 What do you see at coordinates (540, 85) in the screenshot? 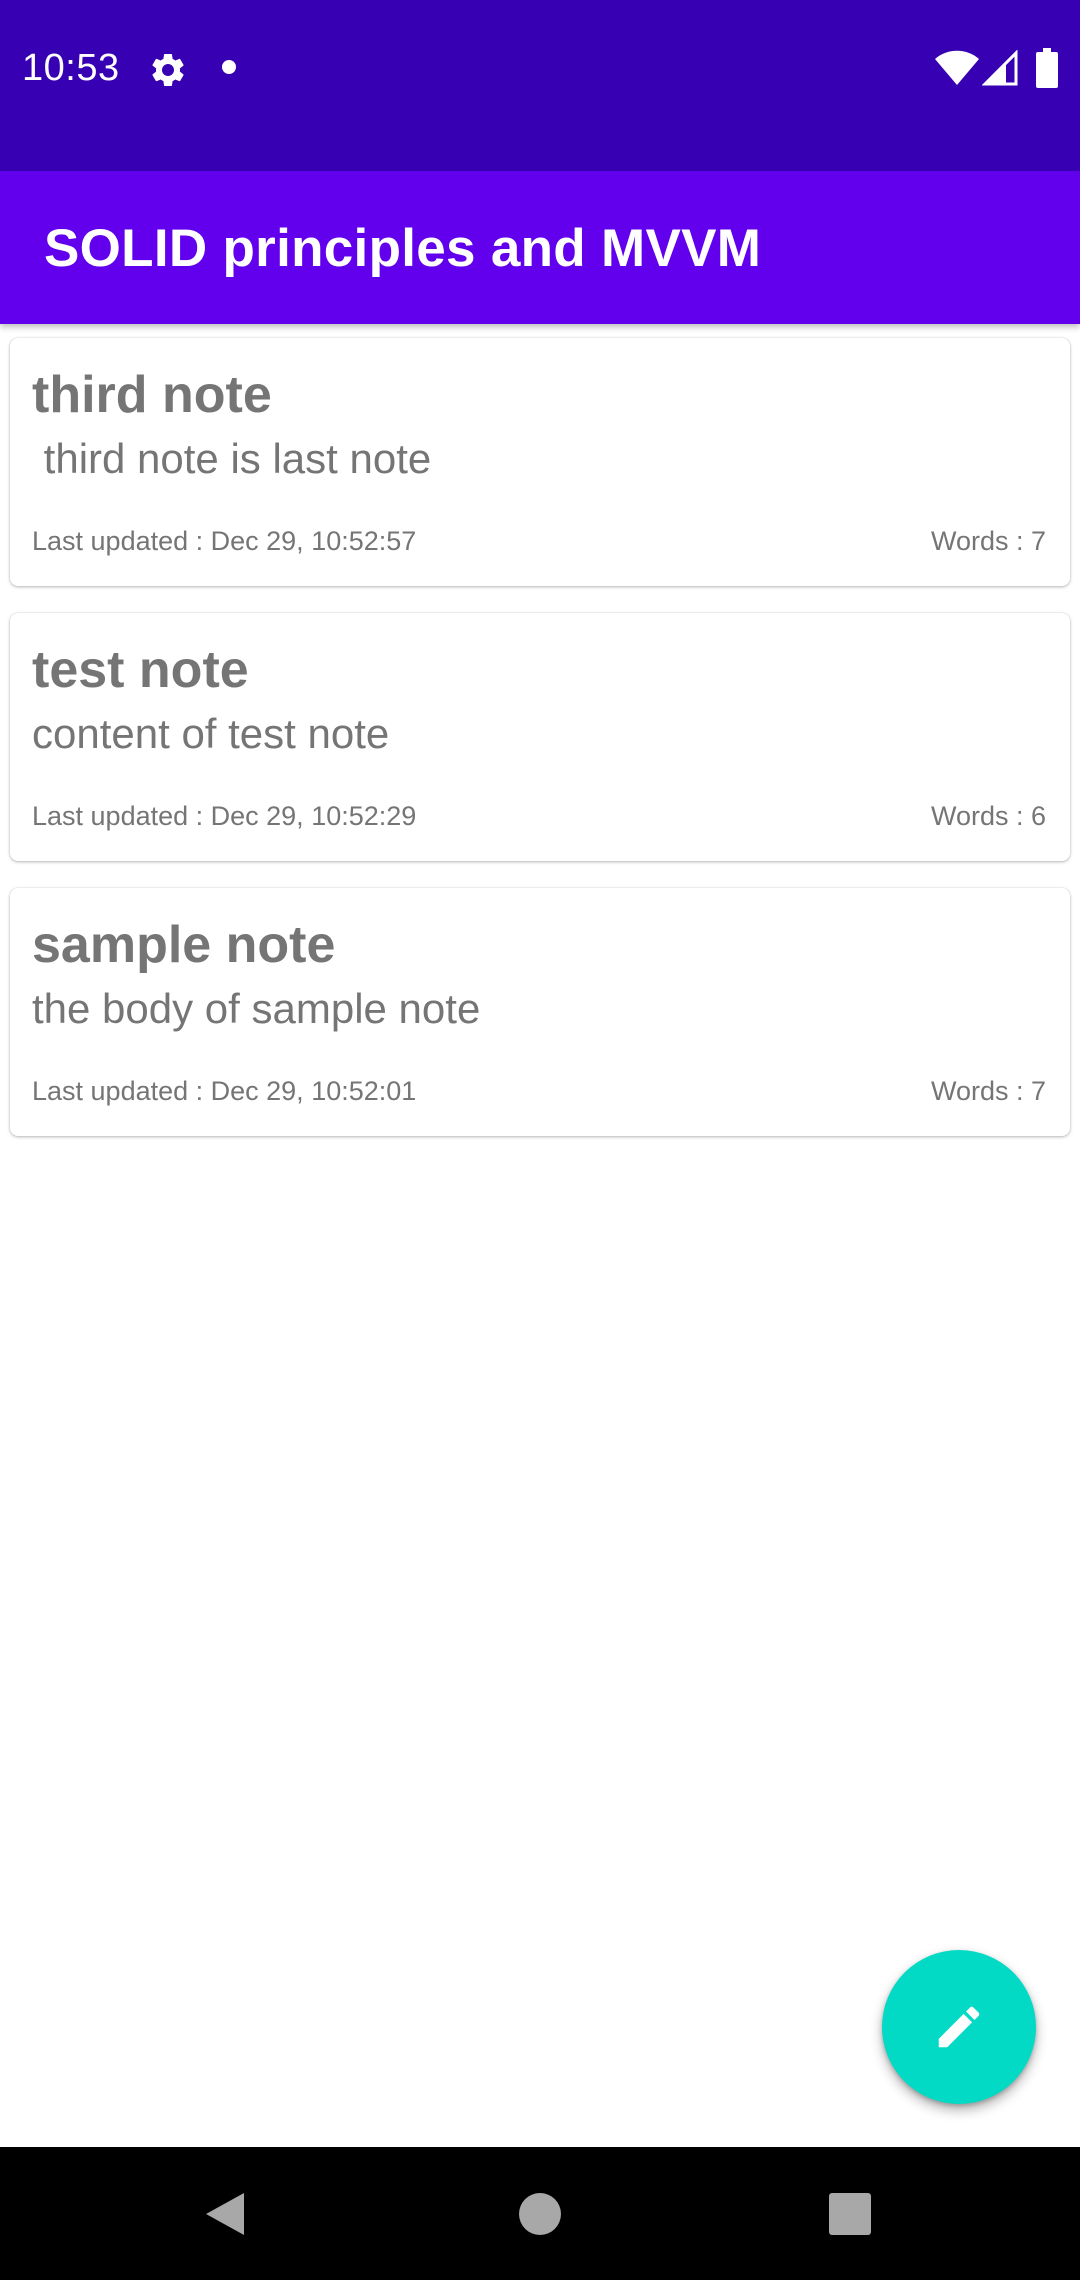
I see `status-bar: 10:53` at bounding box center [540, 85].